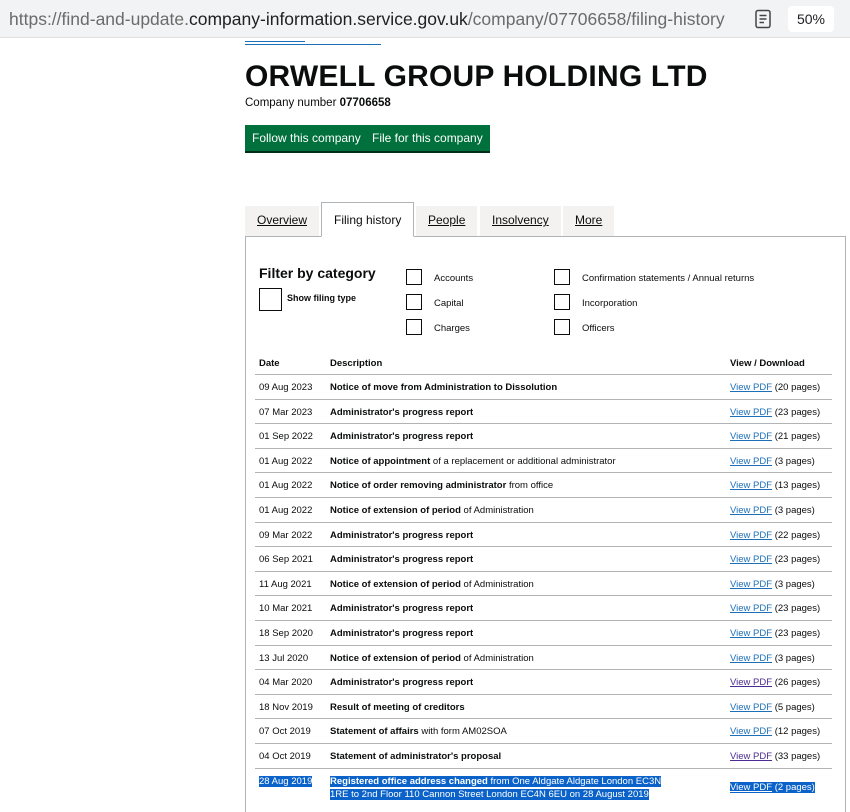 The image size is (850, 812). Describe the element at coordinates (270, 299) in the screenshot. I see `show-filing-type-checkbox` at that location.